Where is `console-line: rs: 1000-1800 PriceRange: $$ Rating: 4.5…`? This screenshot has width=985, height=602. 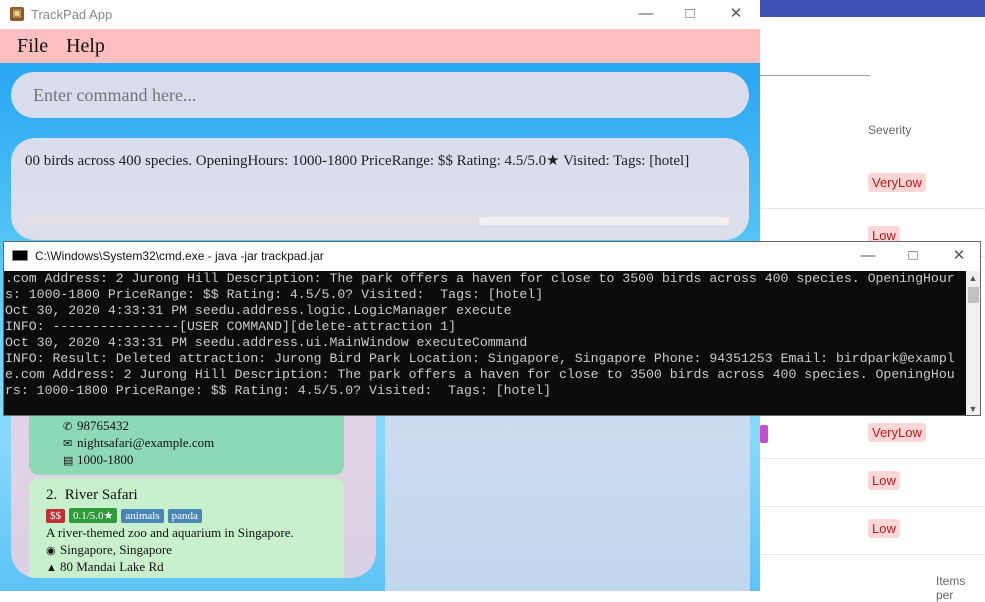
console-line: rs: 1000-1800 PriceRange: $$ Rating: 4.5… is located at coordinates (278, 390).